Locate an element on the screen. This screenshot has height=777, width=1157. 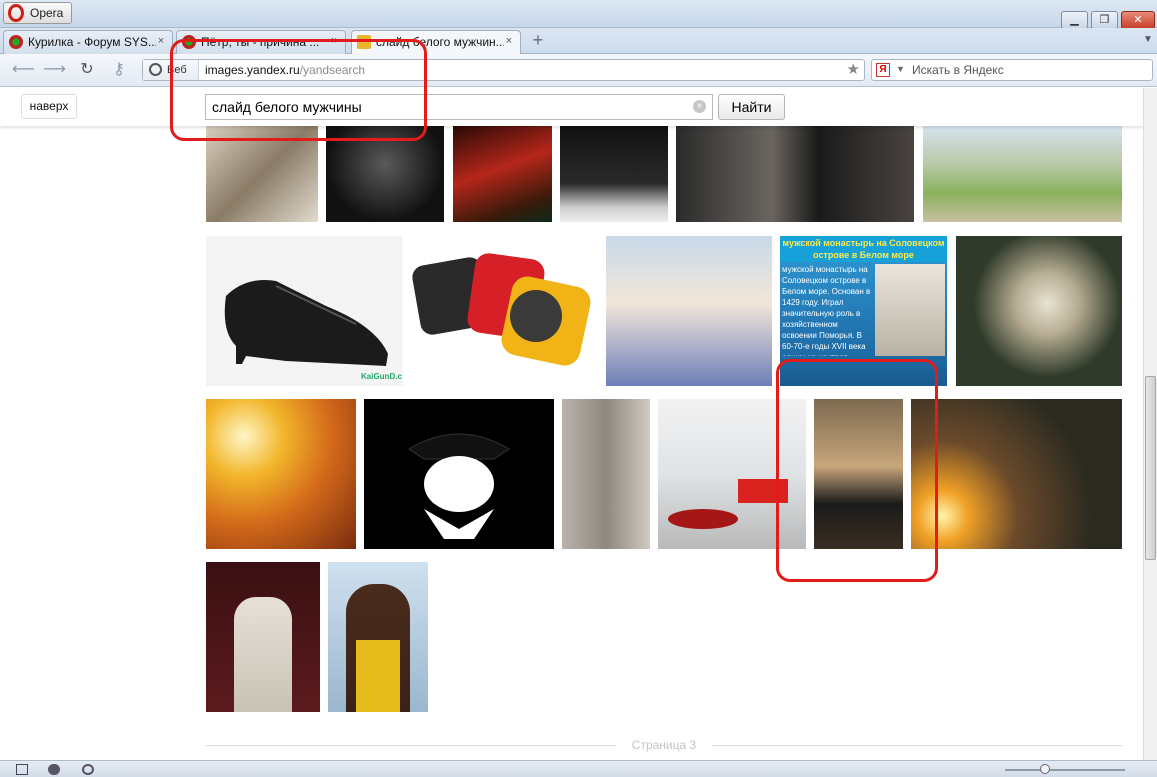
panel-toggle-icon is located at coordinates (22, 769).